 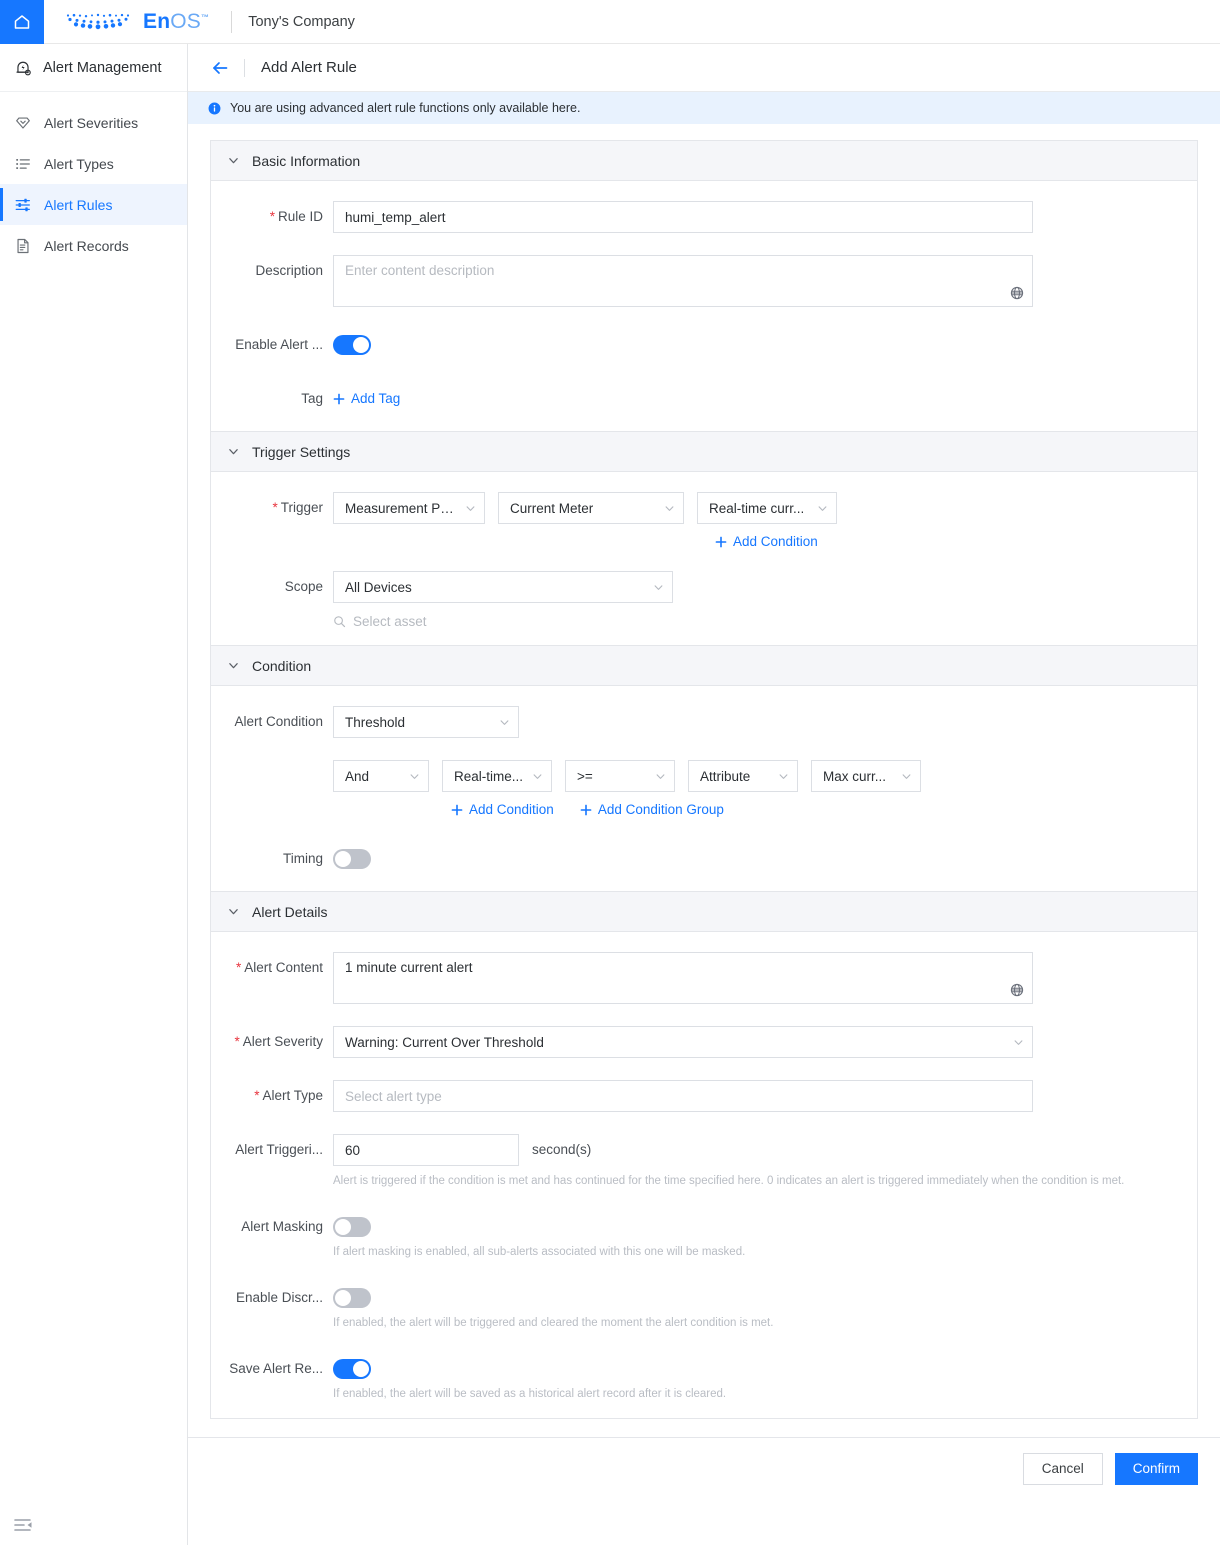 What do you see at coordinates (282, 665) in the screenshot?
I see `section-title: Condition` at bounding box center [282, 665].